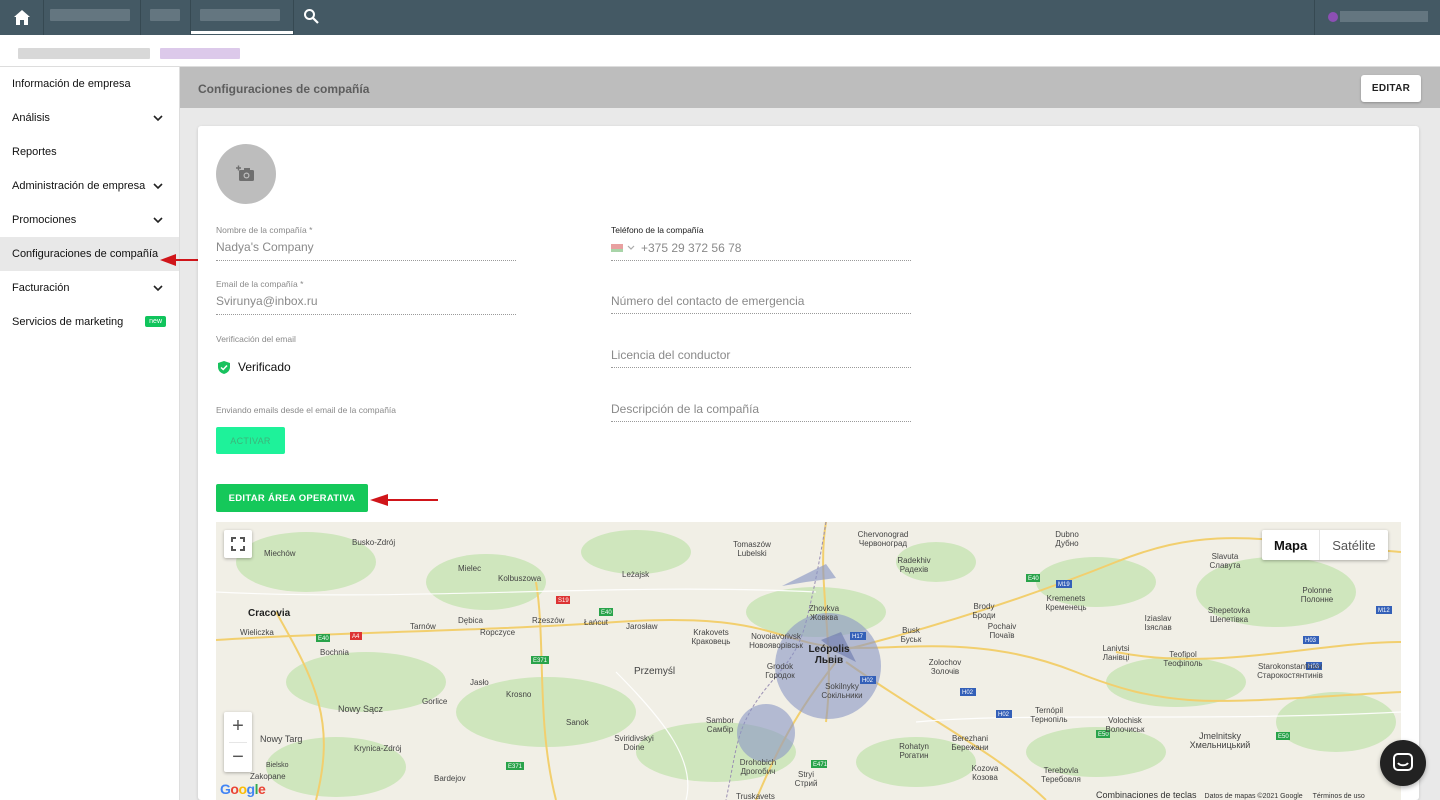 This screenshot has height=800, width=1440. What do you see at coordinates (985, 773) in the screenshot?
I see `map-label: Kozova Козова` at bounding box center [985, 773].